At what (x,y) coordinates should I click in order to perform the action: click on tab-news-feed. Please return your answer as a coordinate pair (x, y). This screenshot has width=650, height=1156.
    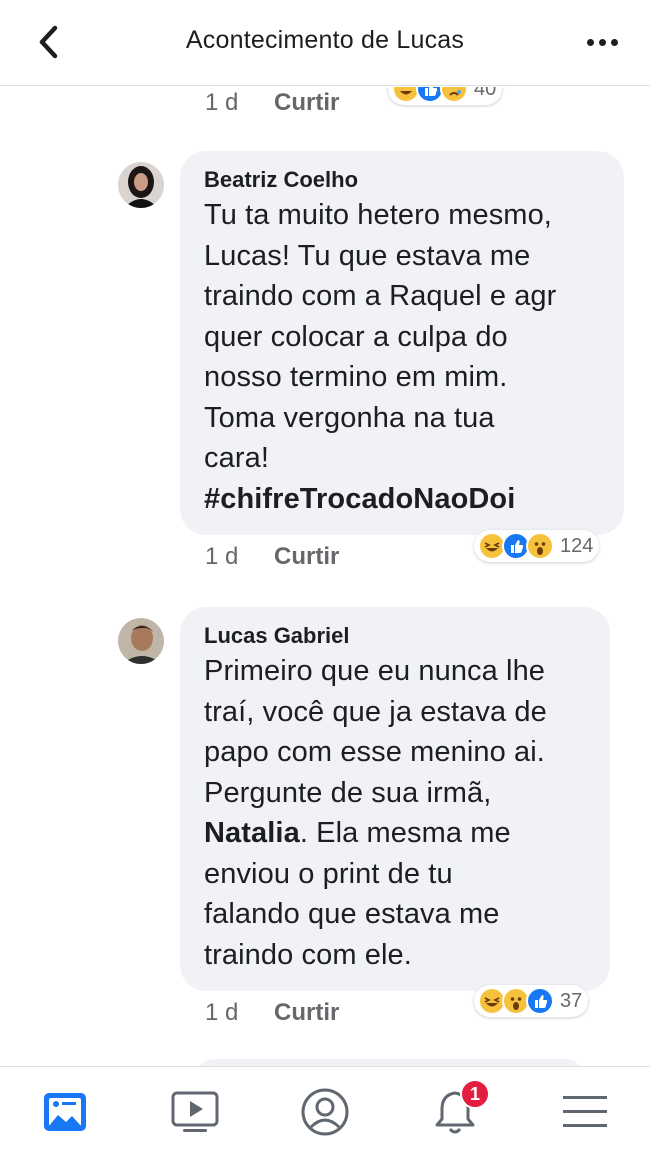
    Looking at the image, I should click on (65, 1112).